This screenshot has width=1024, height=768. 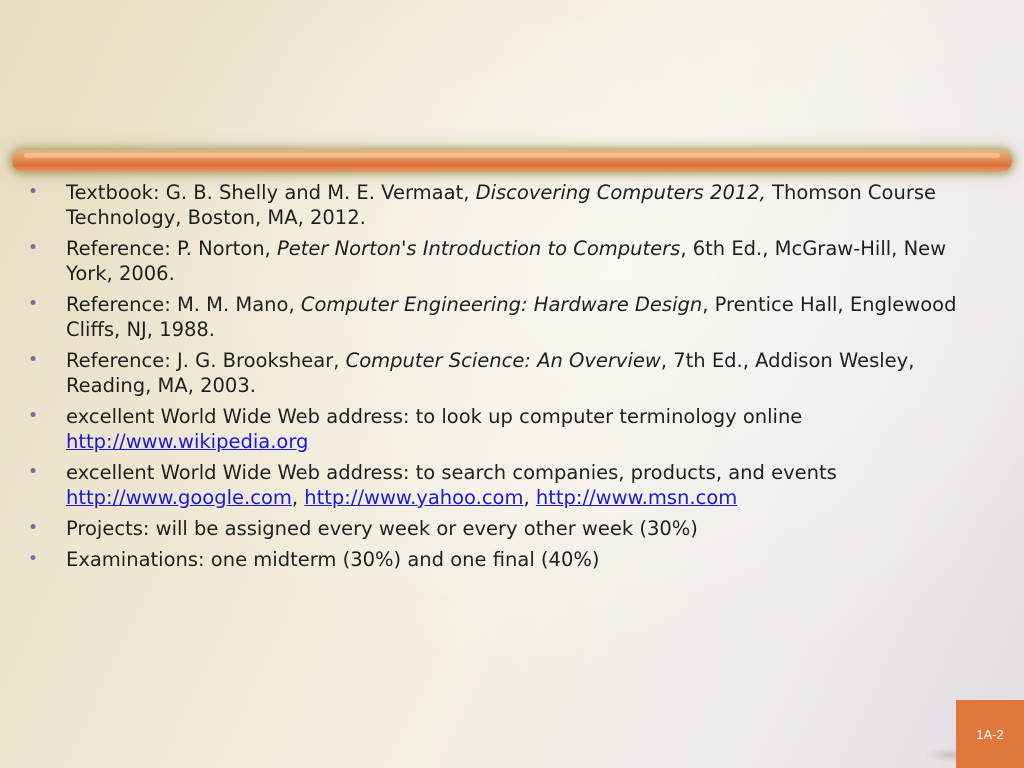 What do you see at coordinates (179, 497) in the screenshot?
I see `link-google: http://www.google.com` at bounding box center [179, 497].